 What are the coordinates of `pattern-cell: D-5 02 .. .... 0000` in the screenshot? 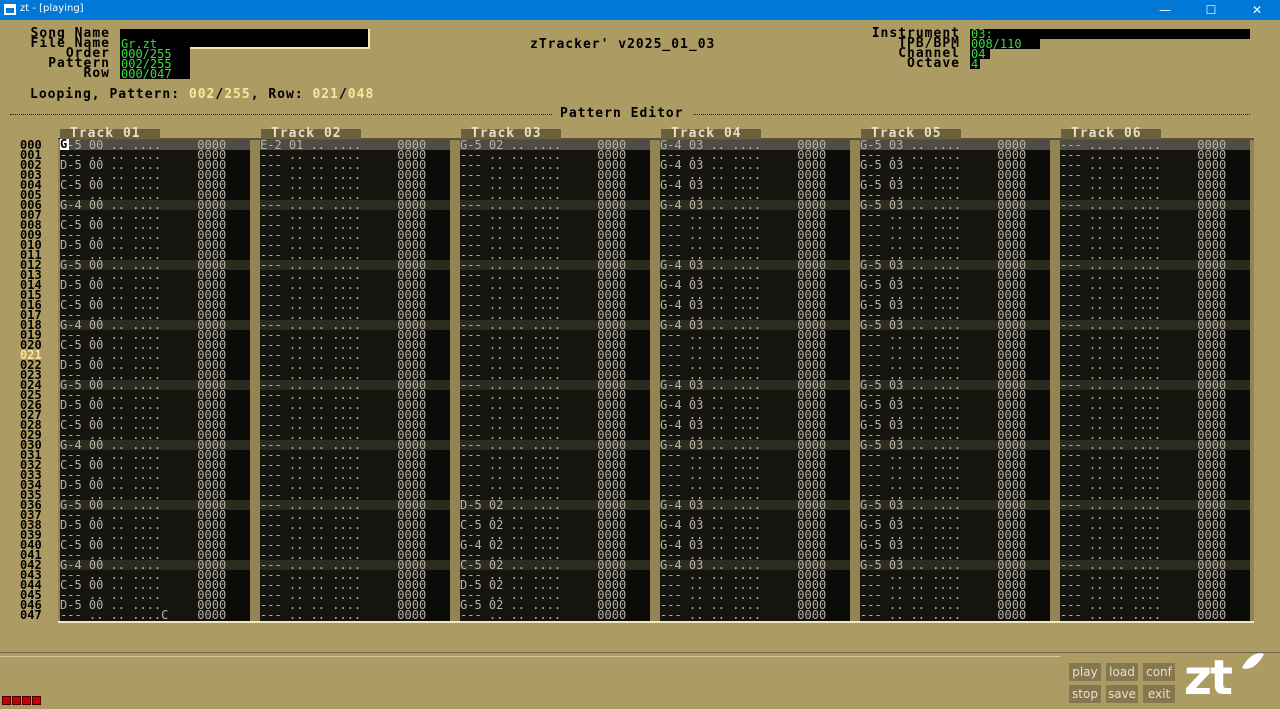 It's located at (555, 585).